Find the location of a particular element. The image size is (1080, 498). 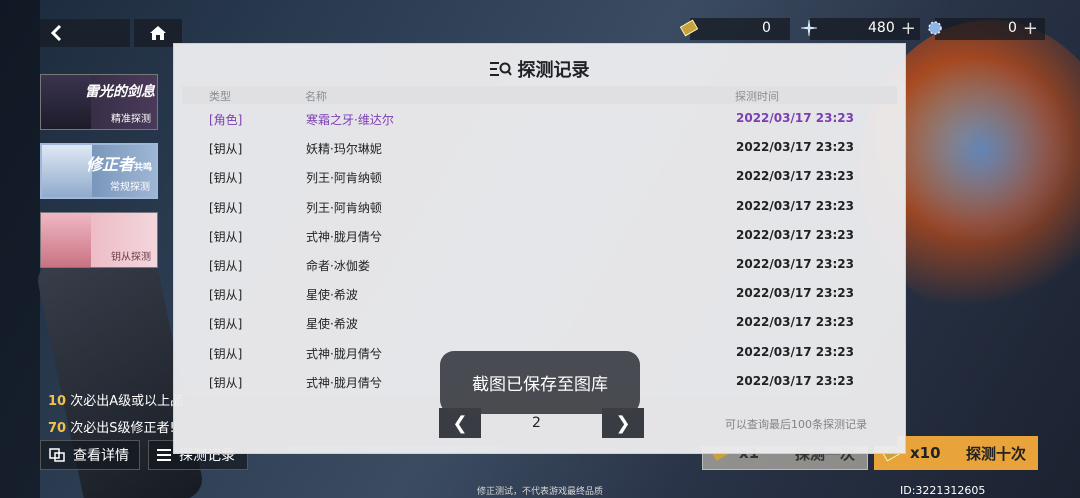

details-icon is located at coordinates (57, 455).